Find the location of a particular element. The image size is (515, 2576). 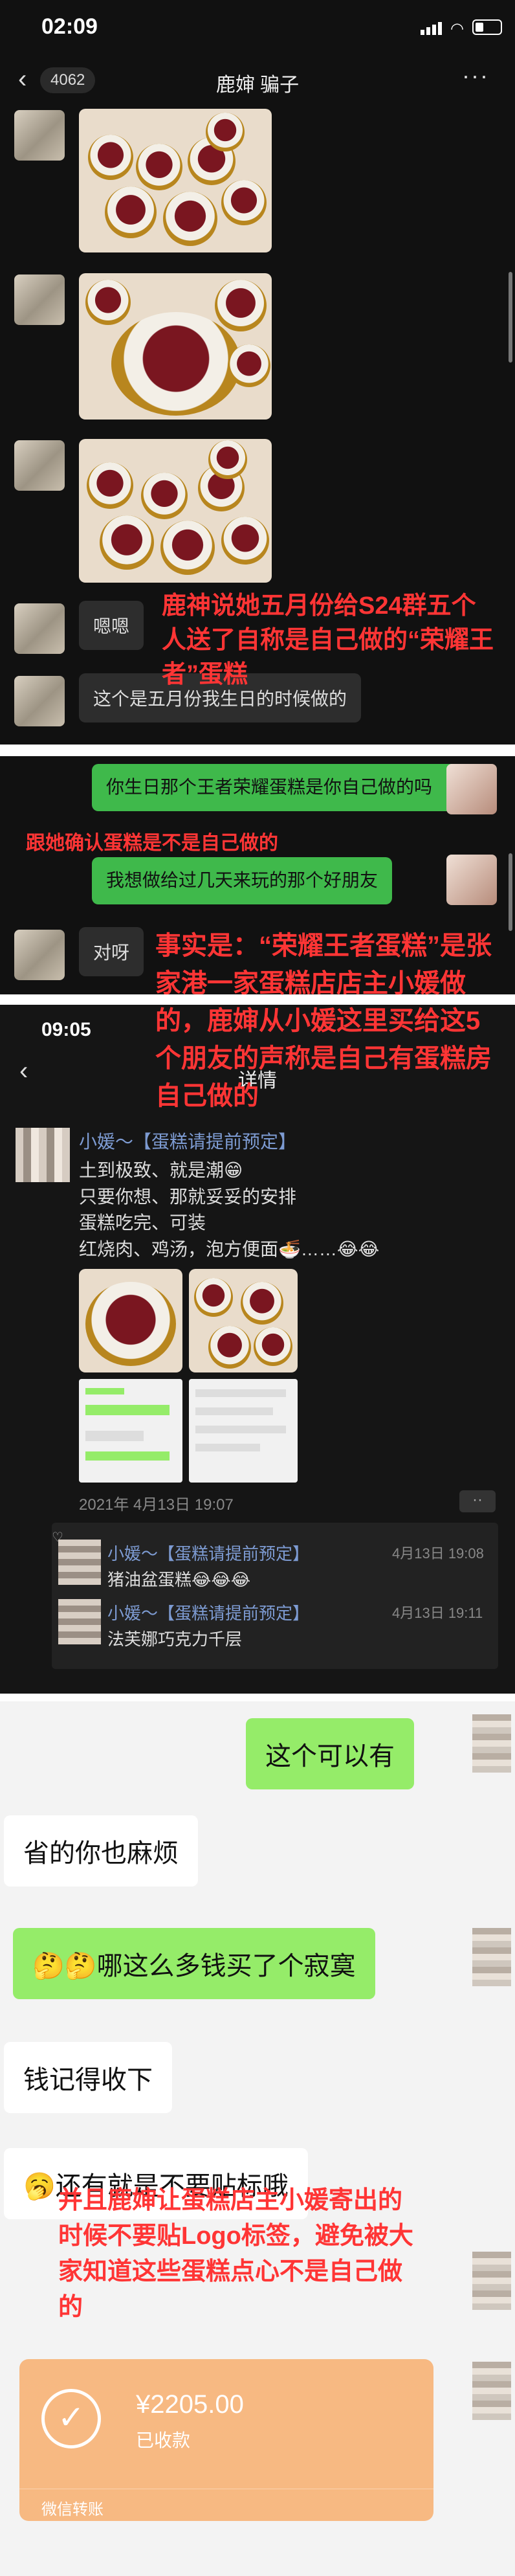

message-bubble: 对呀 is located at coordinates (112, 952).